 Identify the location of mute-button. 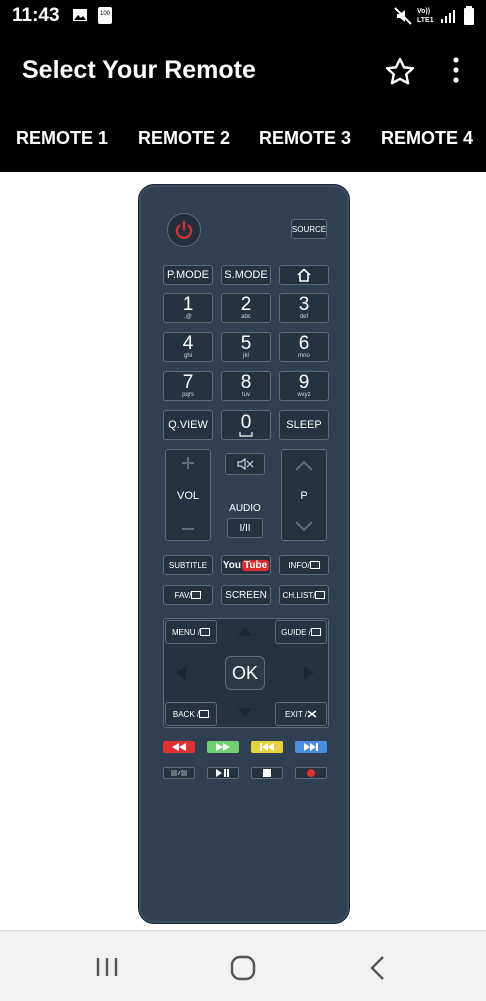
(245, 464).